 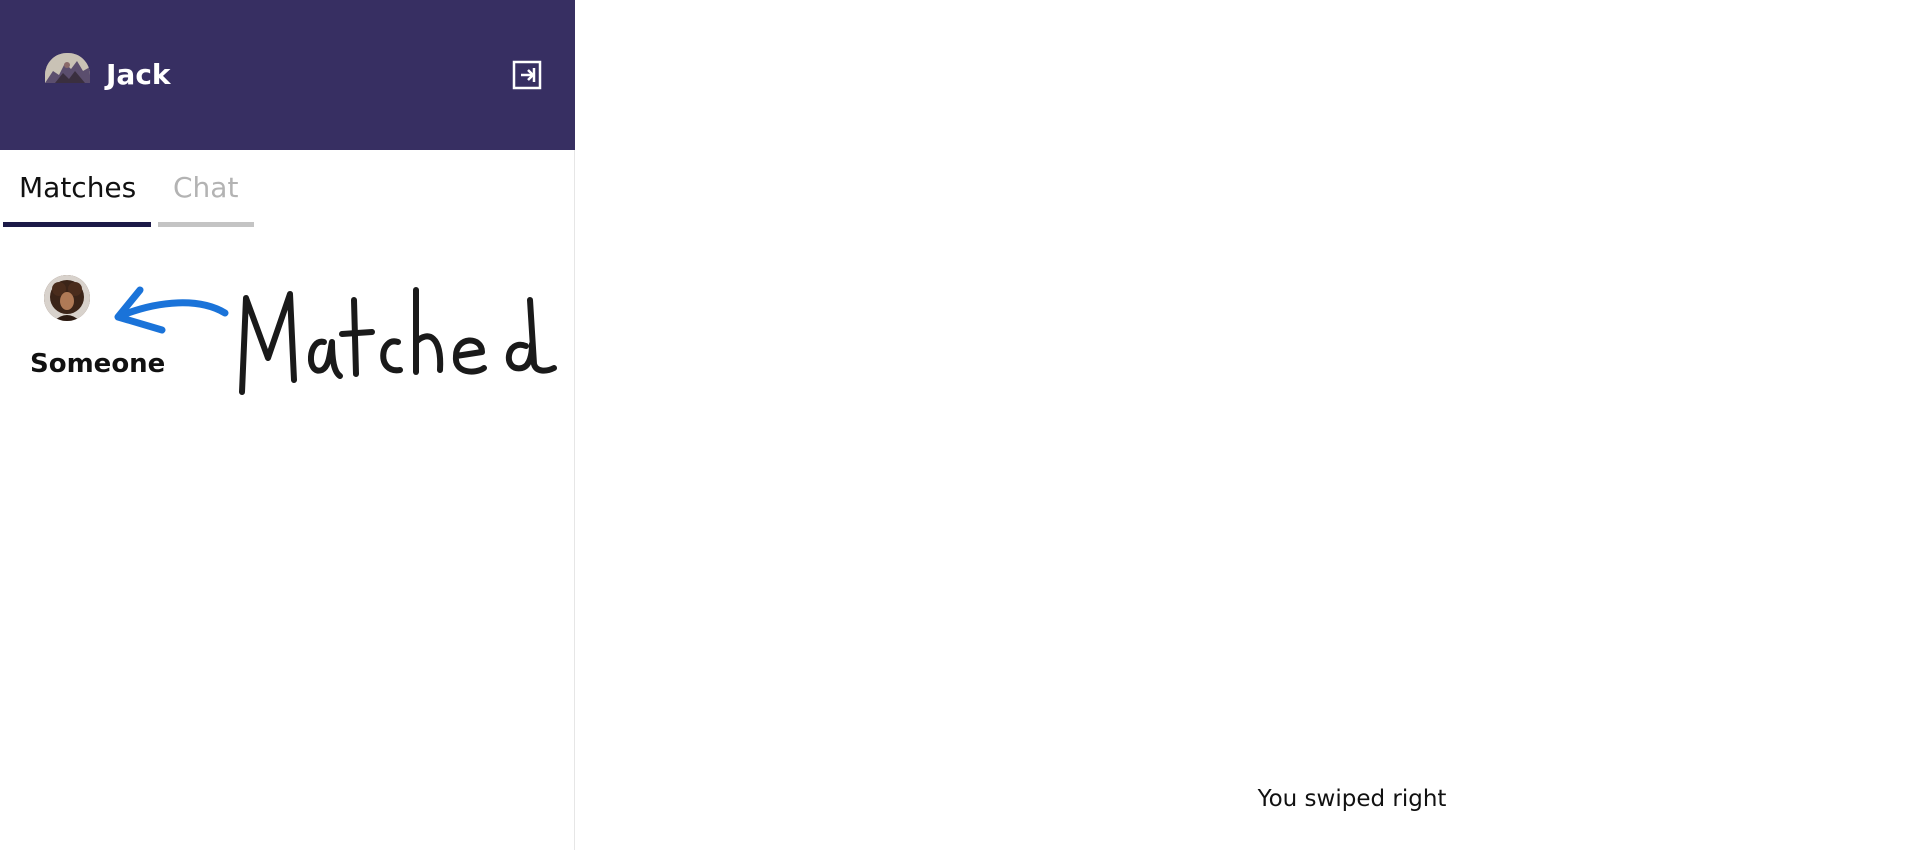 I want to click on matched-annotation, so click(x=335, y=340).